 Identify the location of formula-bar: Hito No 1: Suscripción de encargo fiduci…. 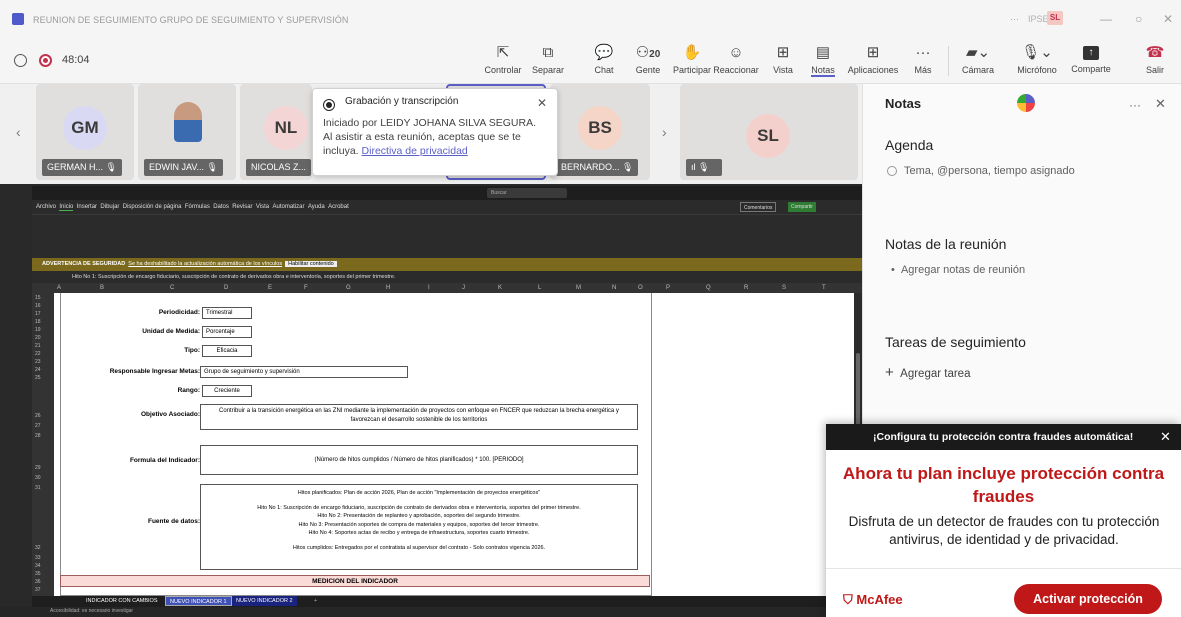
(447, 277).